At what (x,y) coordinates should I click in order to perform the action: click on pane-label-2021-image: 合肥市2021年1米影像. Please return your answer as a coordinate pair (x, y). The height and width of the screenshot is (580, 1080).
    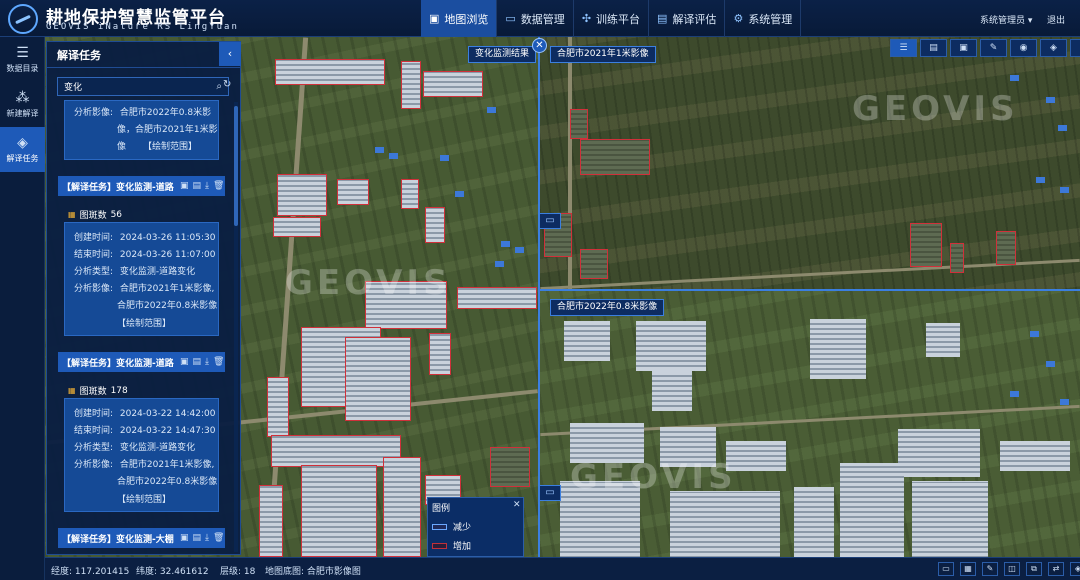
    Looking at the image, I should click on (603, 54).